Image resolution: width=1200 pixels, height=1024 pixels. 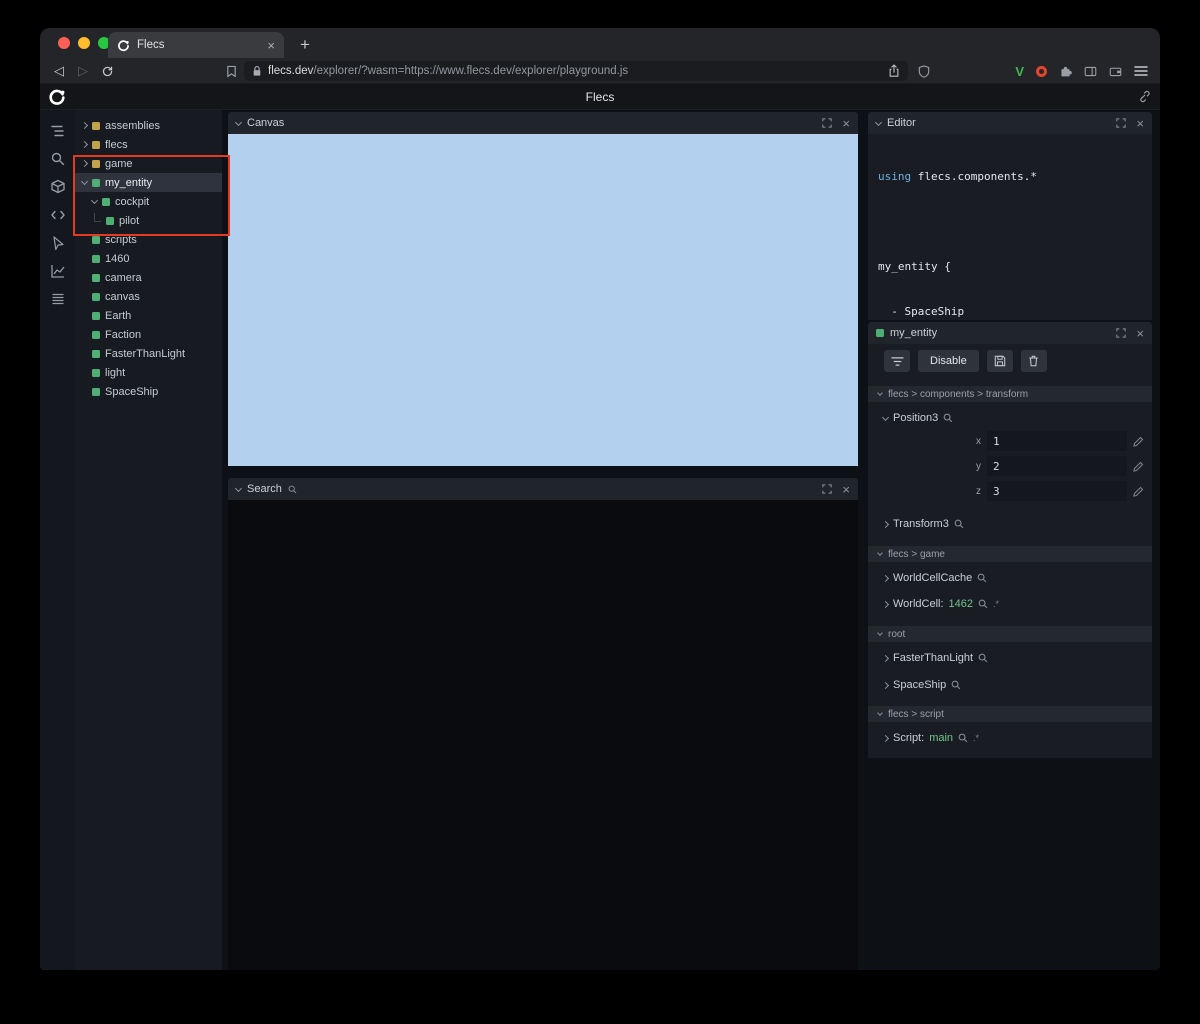 I want to click on disable-button: Disable, so click(x=948, y=361).